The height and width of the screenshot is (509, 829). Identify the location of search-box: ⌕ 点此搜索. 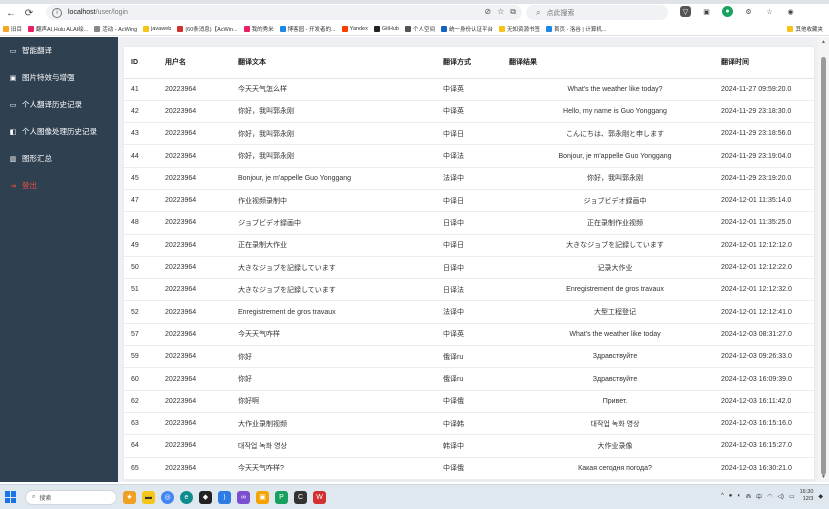
(597, 12).